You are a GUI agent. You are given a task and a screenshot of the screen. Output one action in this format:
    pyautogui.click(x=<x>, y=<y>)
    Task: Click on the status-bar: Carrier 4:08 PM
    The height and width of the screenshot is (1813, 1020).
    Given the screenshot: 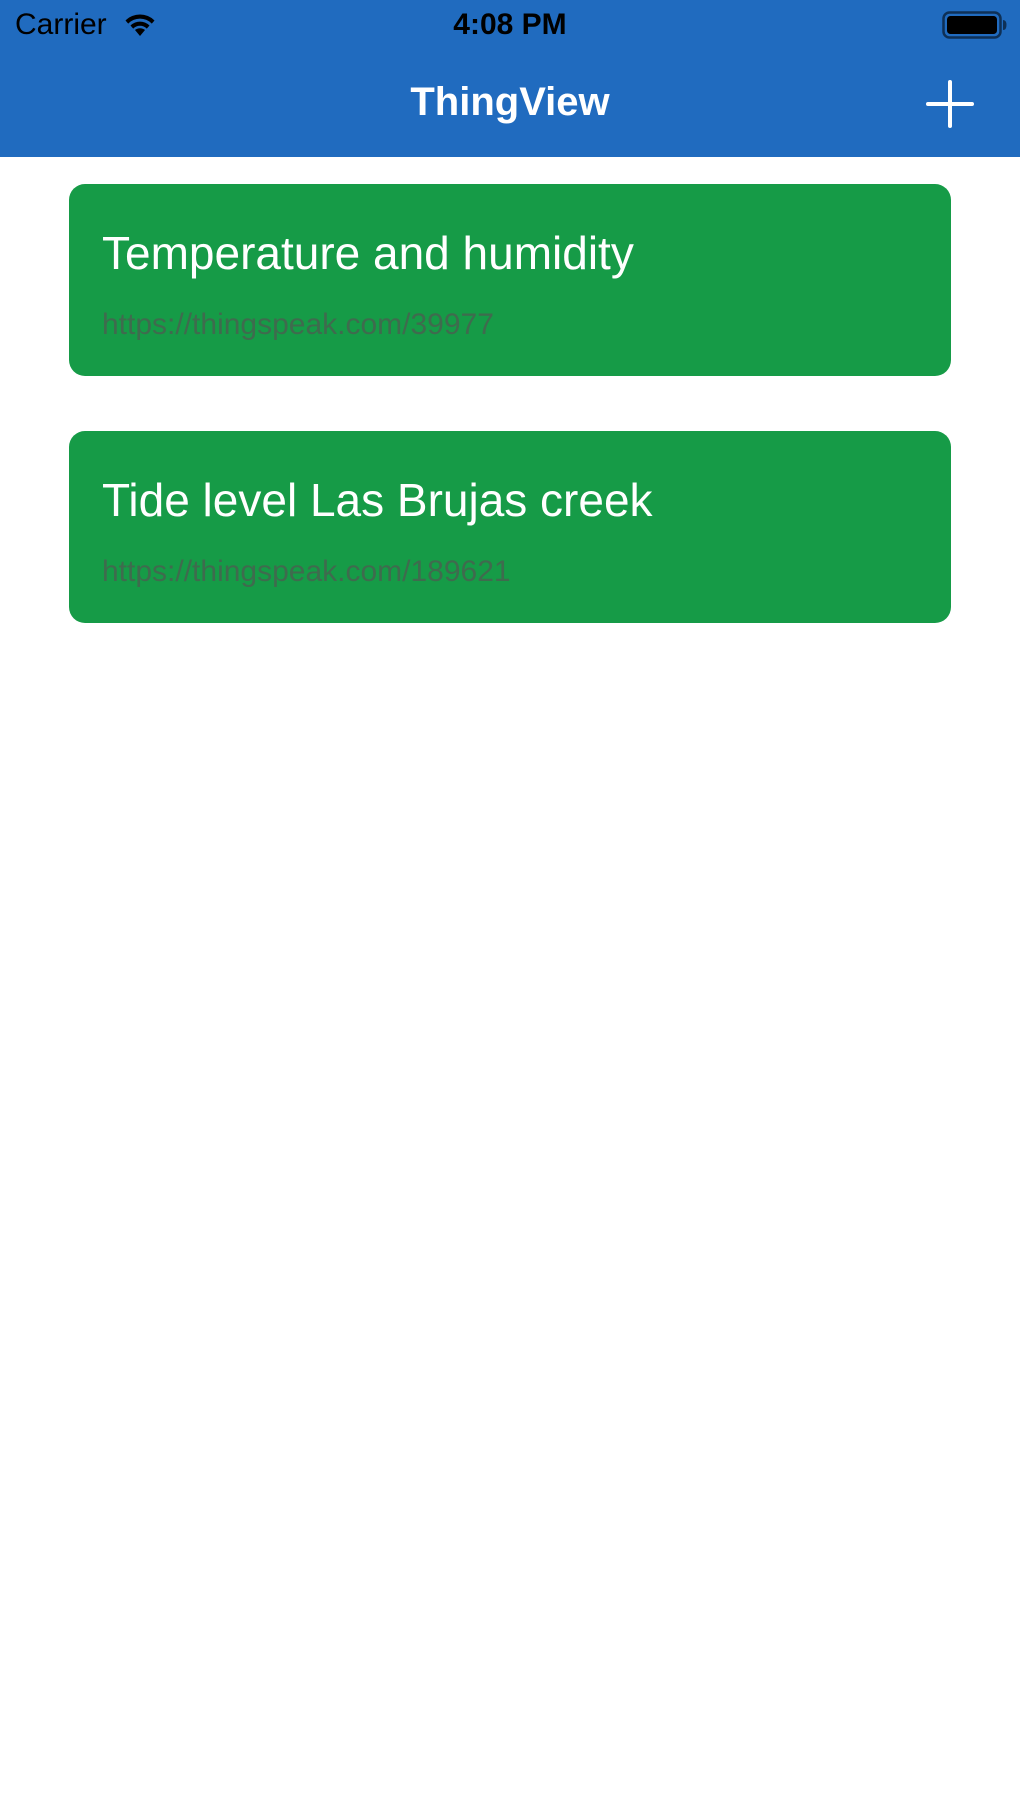 What is the action you would take?
    pyautogui.click(x=510, y=25)
    